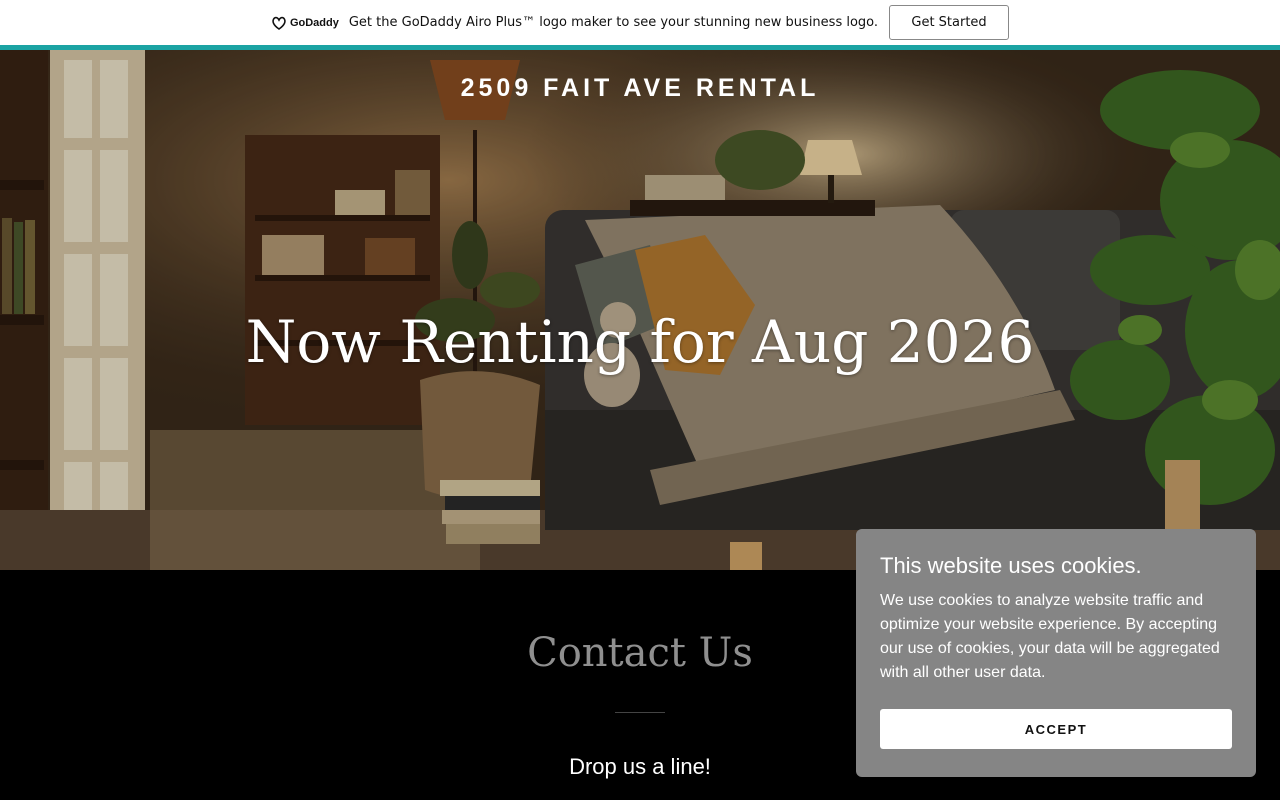  I want to click on godaddy-brand-text: GoDaddy, so click(314, 22).